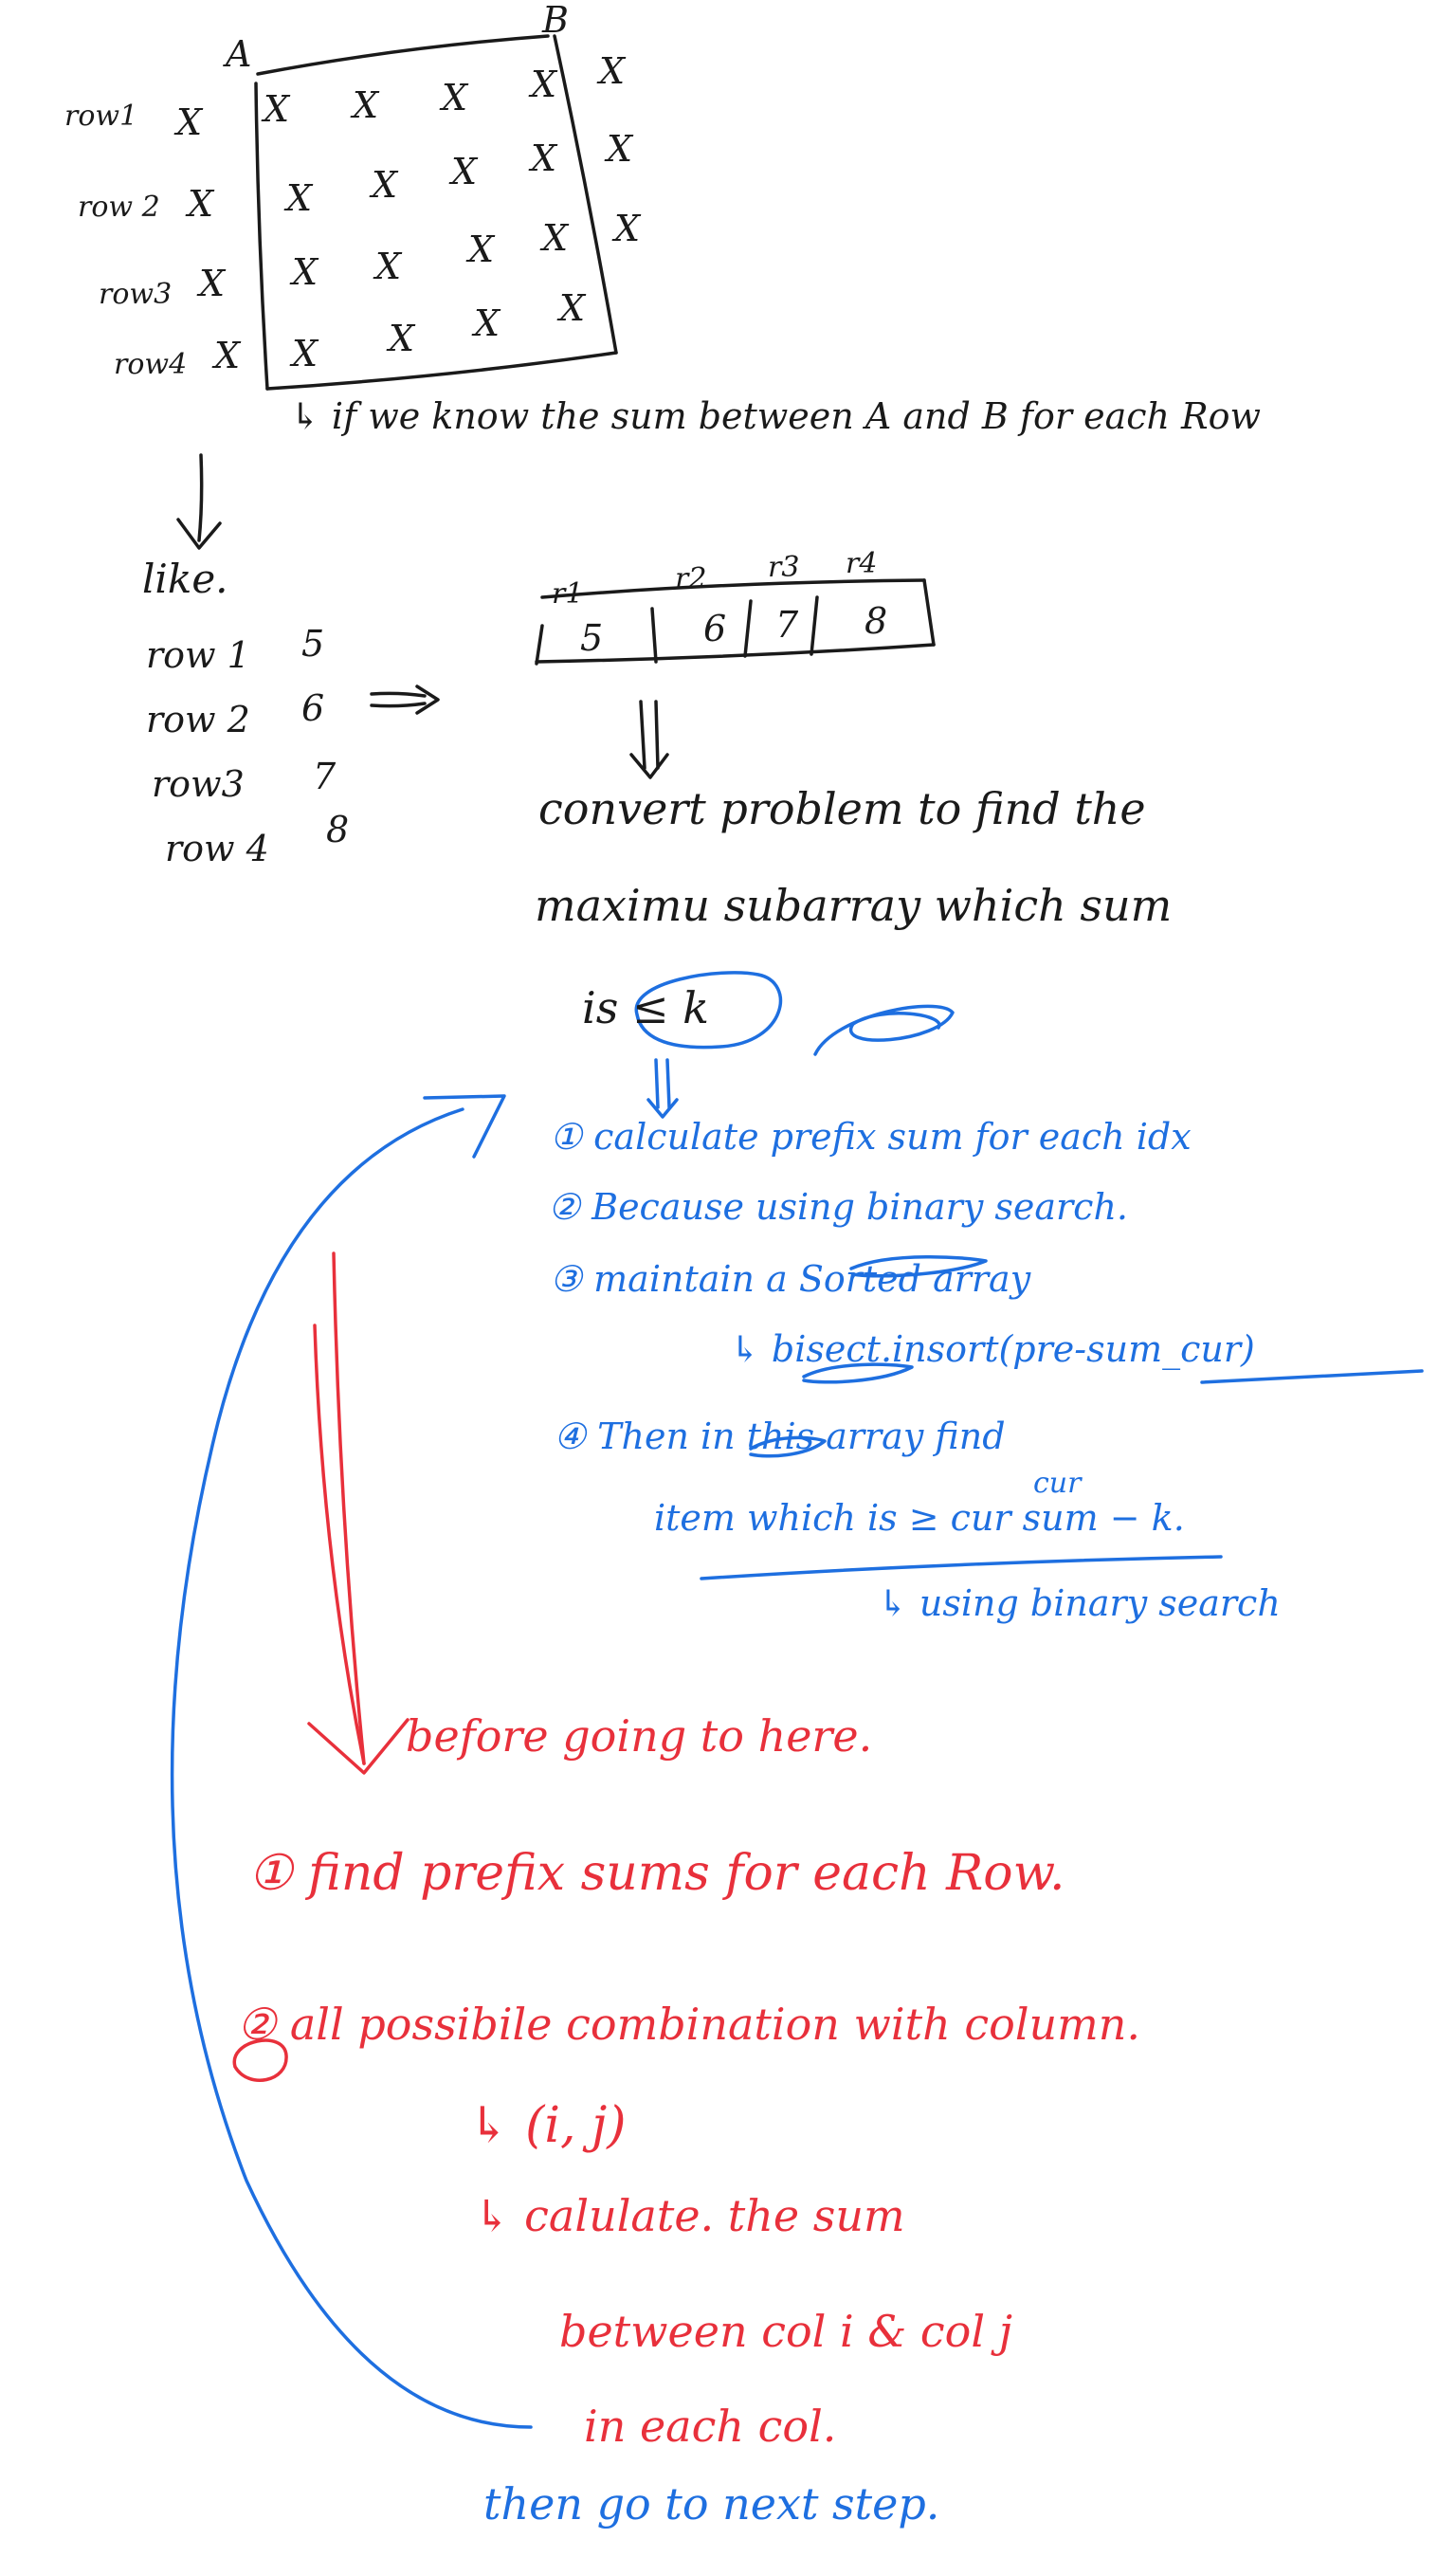 The image size is (1456, 2575). Describe the element at coordinates (784, 567) in the screenshot. I see `array-header: r3` at that location.